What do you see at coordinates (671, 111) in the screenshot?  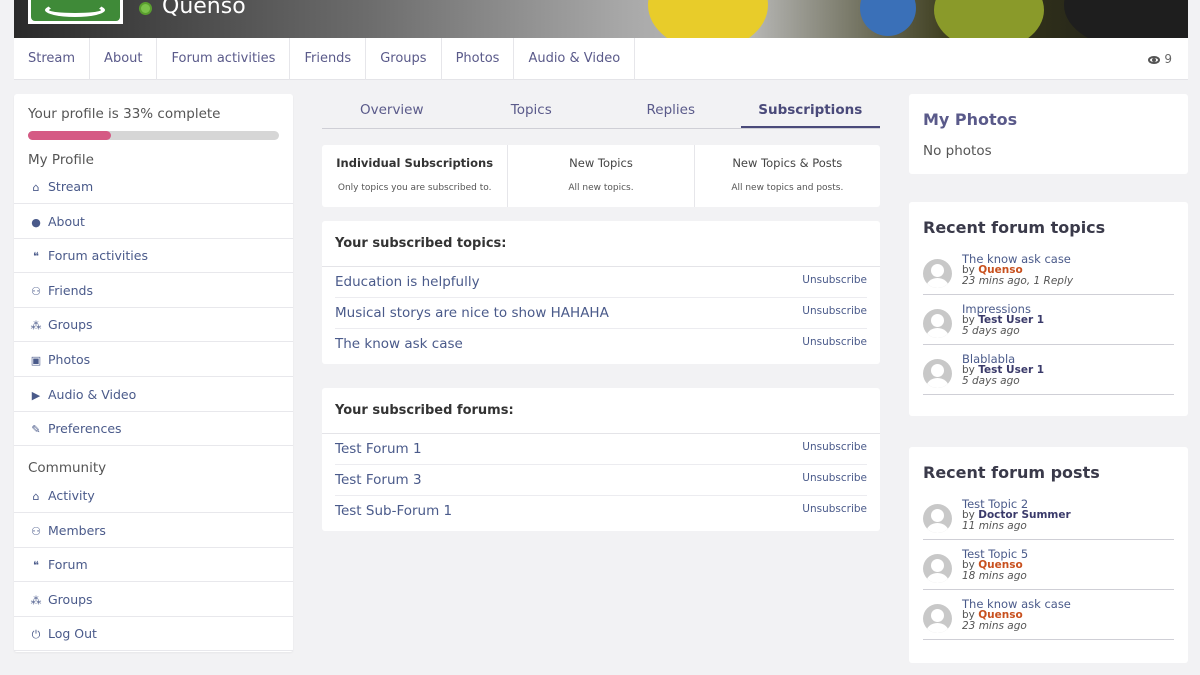 I see `tab-replies: Replies` at bounding box center [671, 111].